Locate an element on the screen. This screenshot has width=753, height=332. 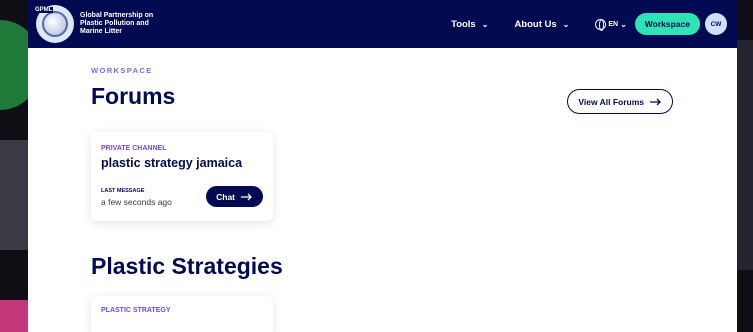
forum-card-footer: LAST MESSAGE a few seconds ago Chat is located at coordinates (182, 196).